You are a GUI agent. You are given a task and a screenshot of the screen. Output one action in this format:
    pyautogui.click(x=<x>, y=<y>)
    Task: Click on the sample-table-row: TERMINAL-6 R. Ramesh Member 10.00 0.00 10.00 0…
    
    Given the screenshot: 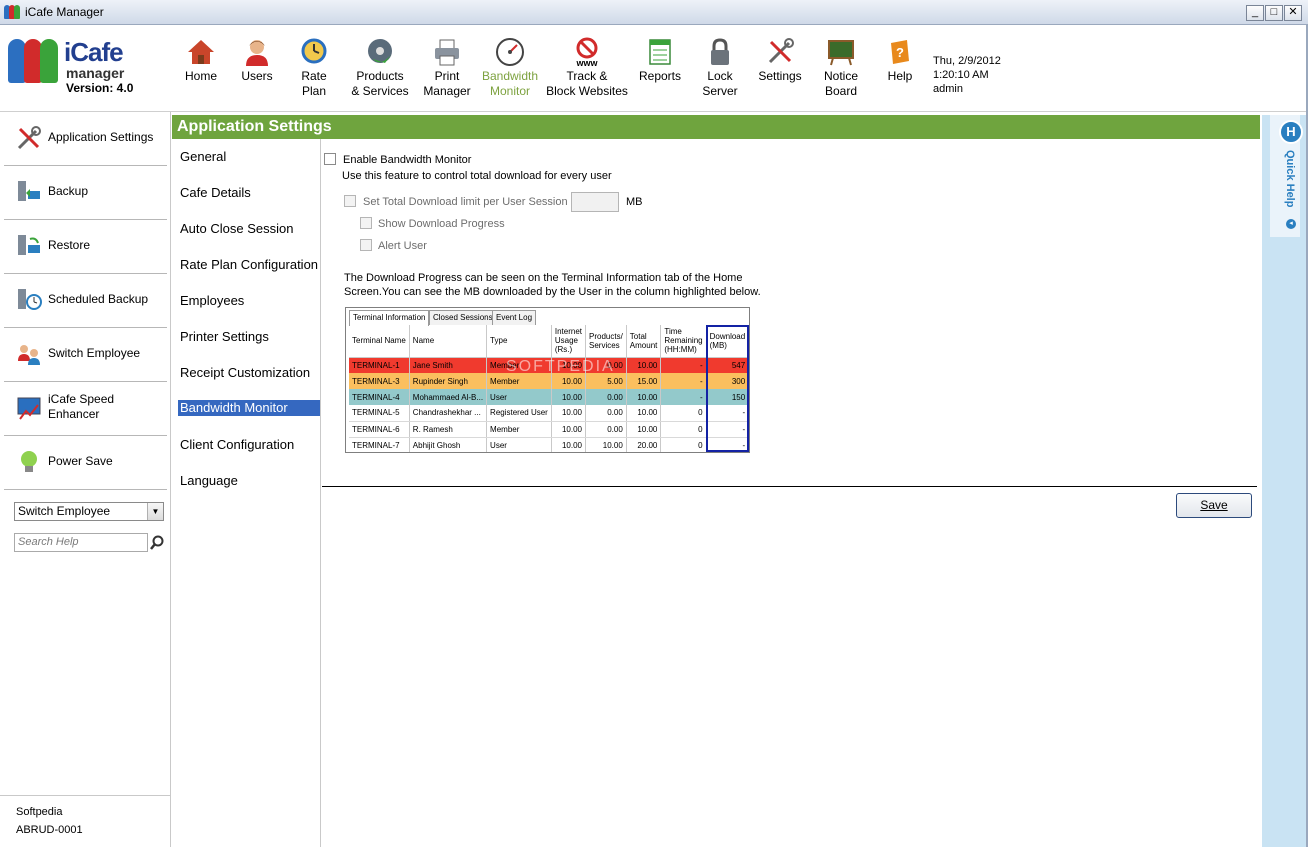 What is the action you would take?
    pyautogui.click(x=549, y=429)
    